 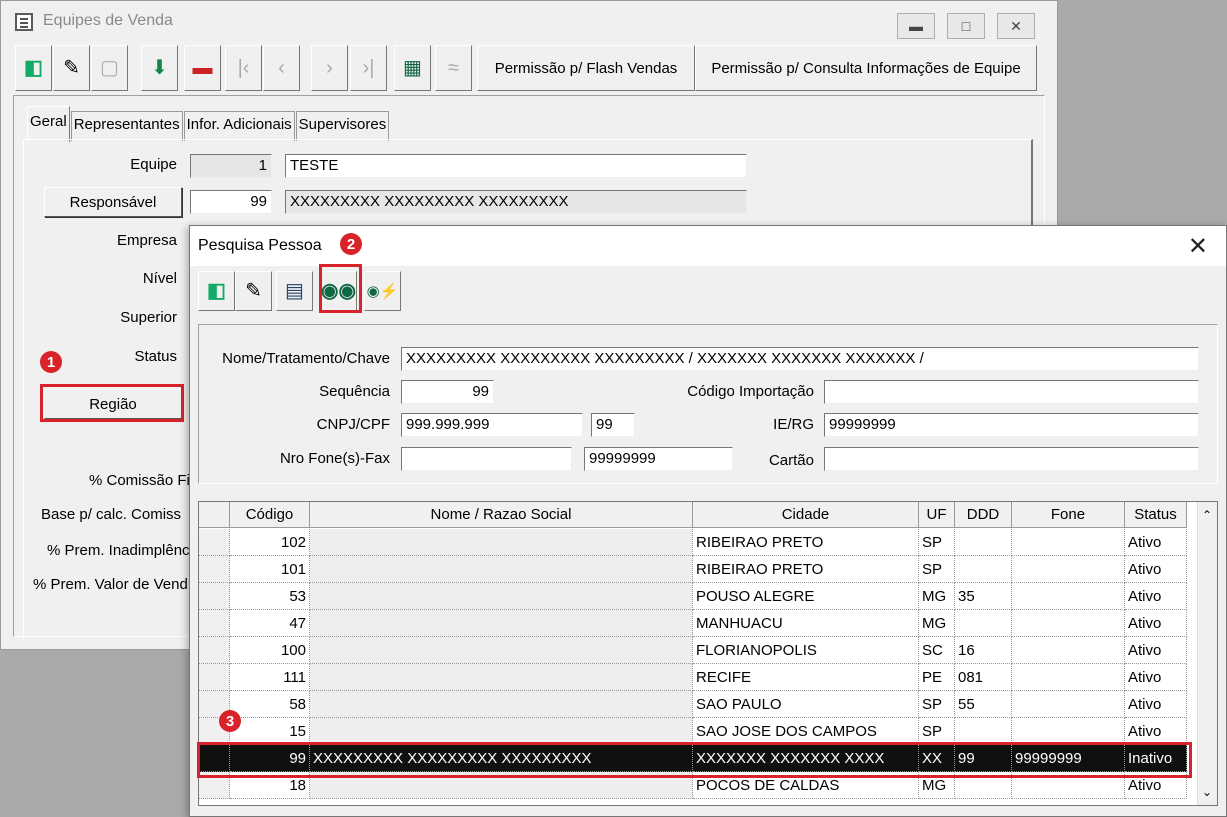 I want to click on col-header-status: Status, so click(x=1156, y=515).